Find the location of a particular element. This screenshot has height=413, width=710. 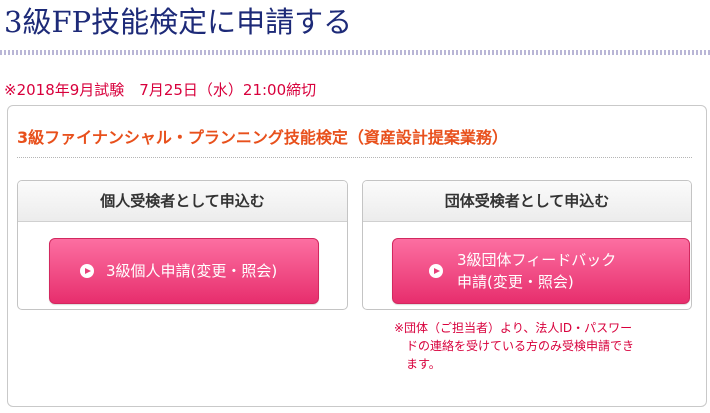

individual-apply-button: 3級個人申請(変更・照会) is located at coordinates (184, 271).